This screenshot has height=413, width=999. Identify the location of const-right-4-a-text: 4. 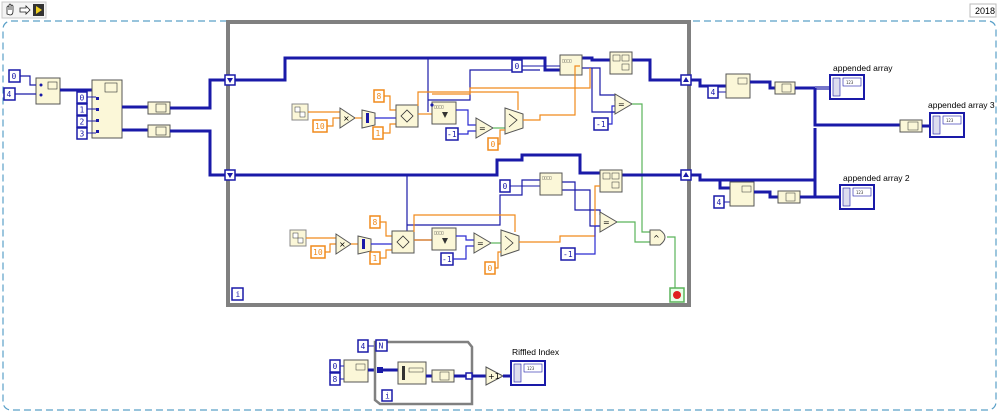
(713, 92).